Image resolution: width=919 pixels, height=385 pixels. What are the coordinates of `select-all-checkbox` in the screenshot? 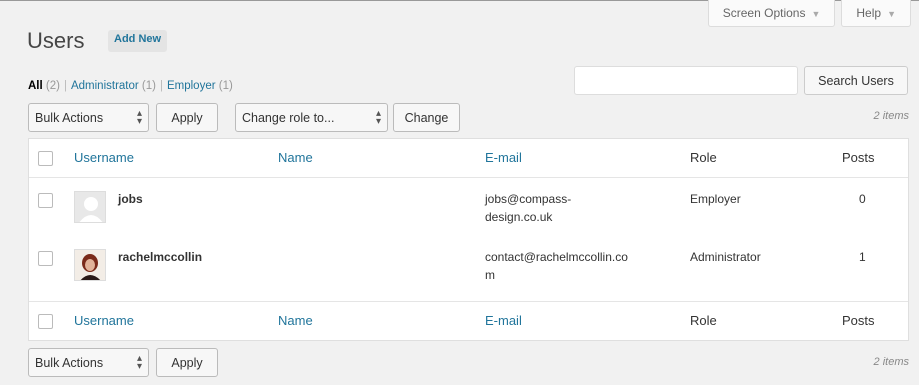 It's located at (45, 158).